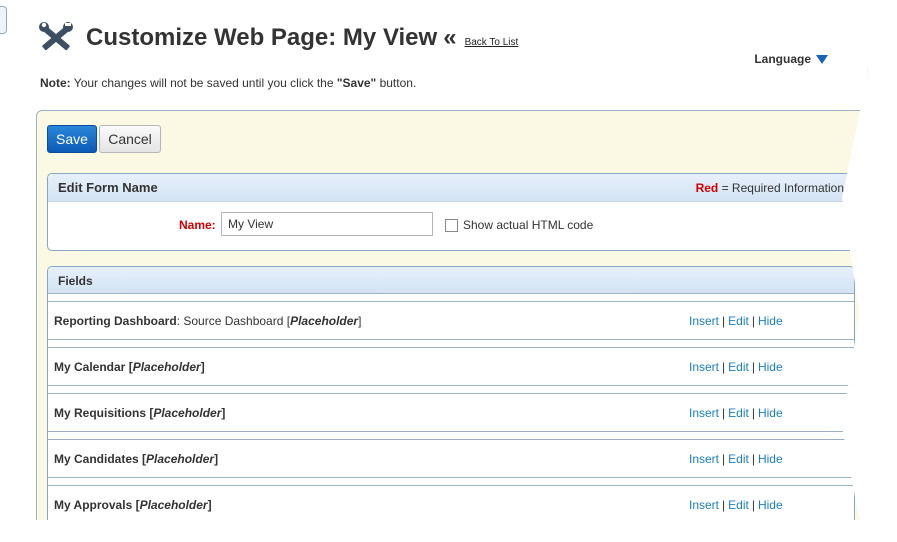 Image resolution: width=897 pixels, height=542 pixels. I want to click on side-tab, so click(3, 20).